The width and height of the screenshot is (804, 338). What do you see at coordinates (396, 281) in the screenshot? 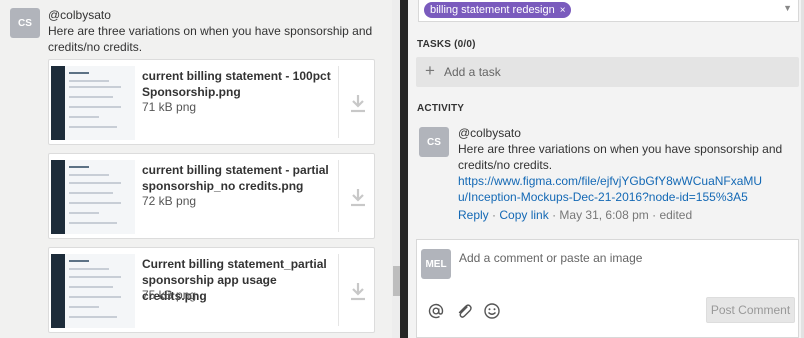
I see `scrollbar-thumb` at bounding box center [396, 281].